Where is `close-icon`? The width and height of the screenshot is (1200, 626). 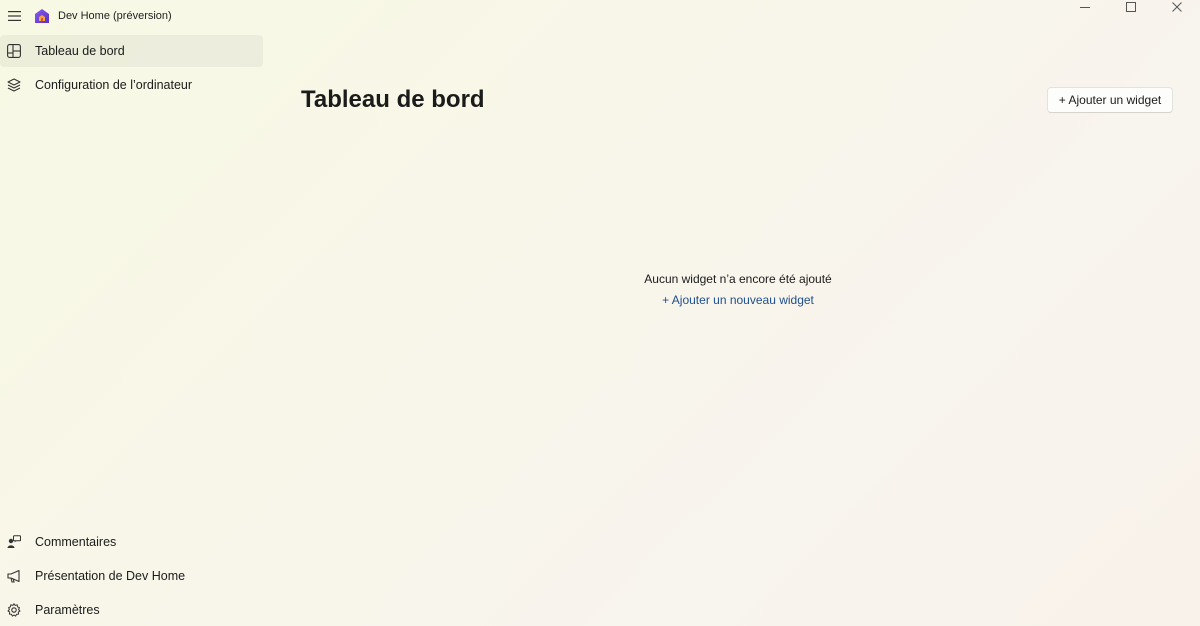 close-icon is located at coordinates (1177, 7).